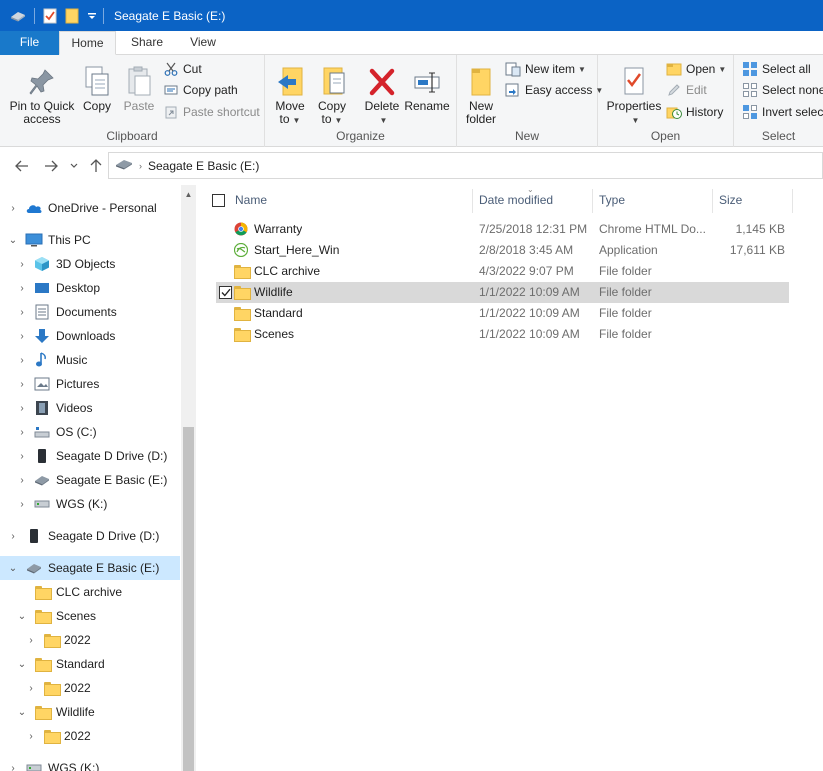 This screenshot has width=823, height=771. I want to click on move-to-button: Move to ▼, so click(290, 93).